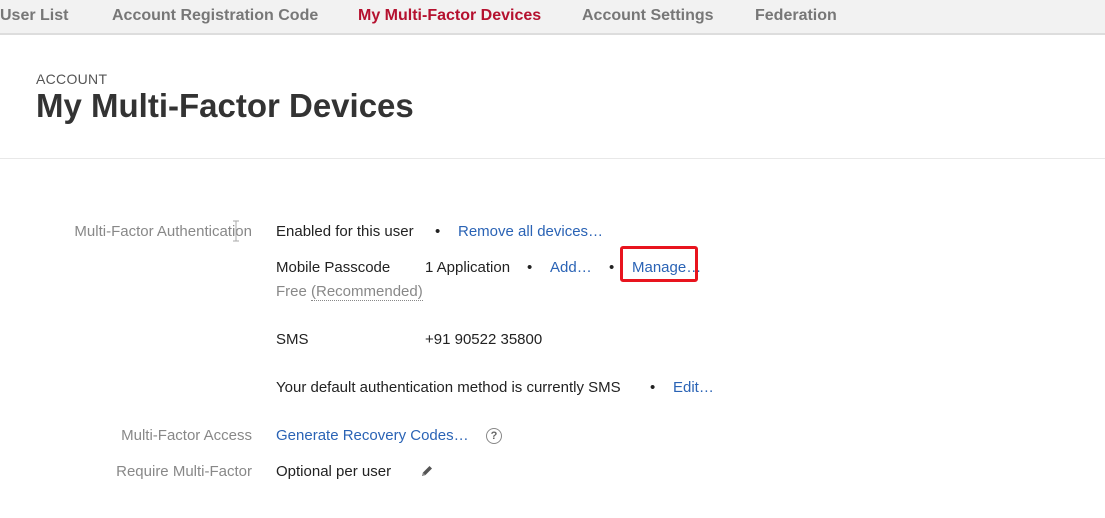 This screenshot has height=518, width=1105. Describe the element at coordinates (292, 339) in the screenshot. I see `sms-name: SMS` at that location.